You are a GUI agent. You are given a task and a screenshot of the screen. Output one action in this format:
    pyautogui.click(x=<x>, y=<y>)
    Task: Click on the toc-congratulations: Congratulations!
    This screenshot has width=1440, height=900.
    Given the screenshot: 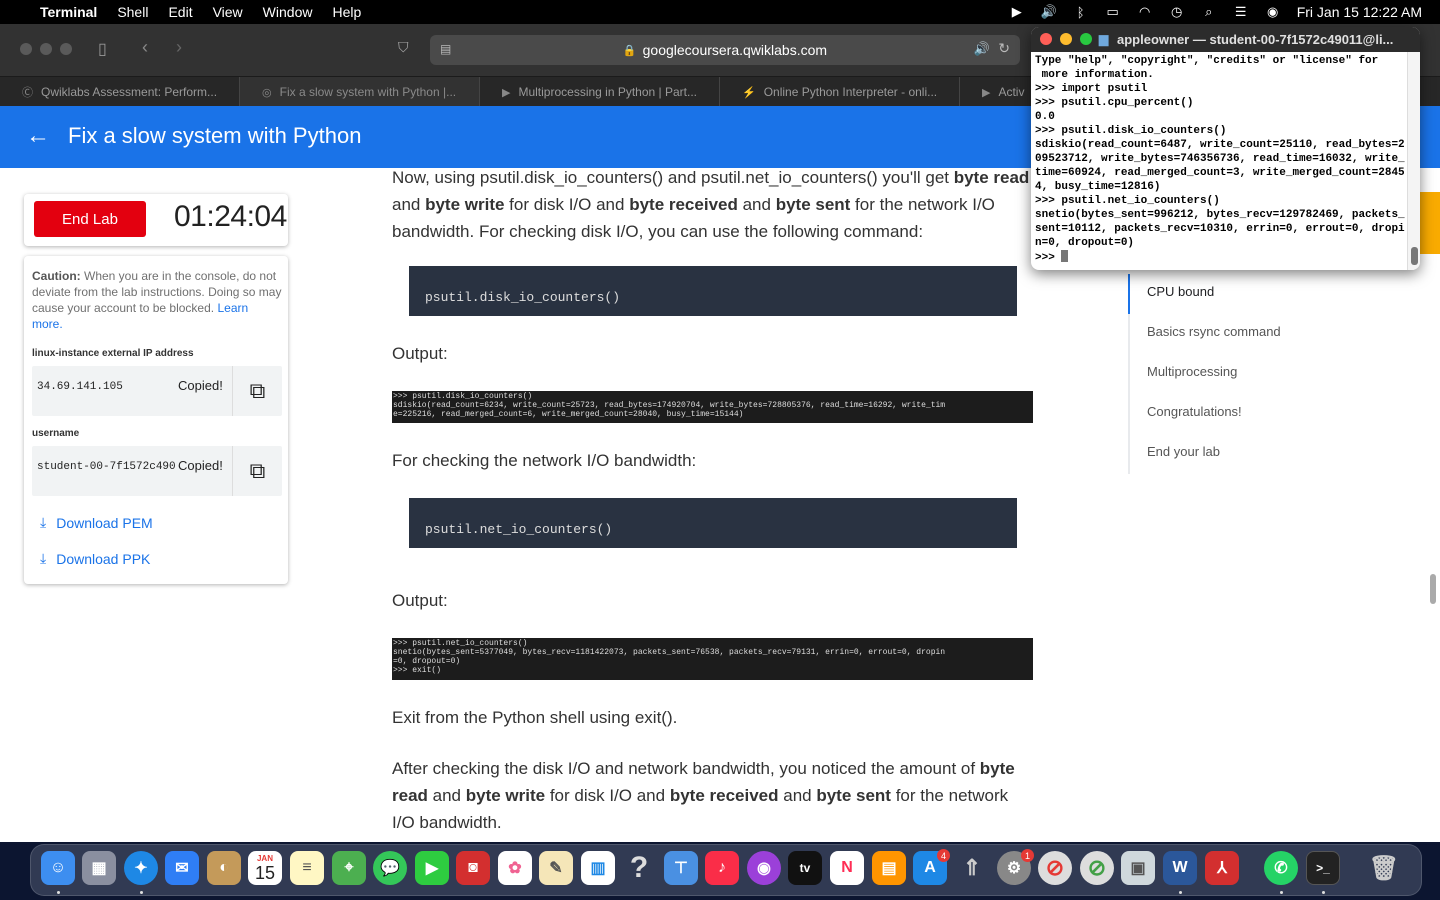 What is the action you would take?
    pyautogui.click(x=1194, y=411)
    